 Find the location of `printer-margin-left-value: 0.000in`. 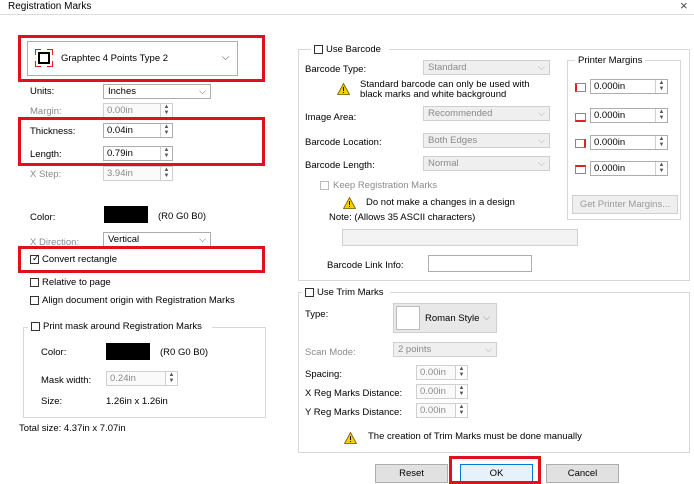

printer-margin-left-value: 0.000in is located at coordinates (610, 86).